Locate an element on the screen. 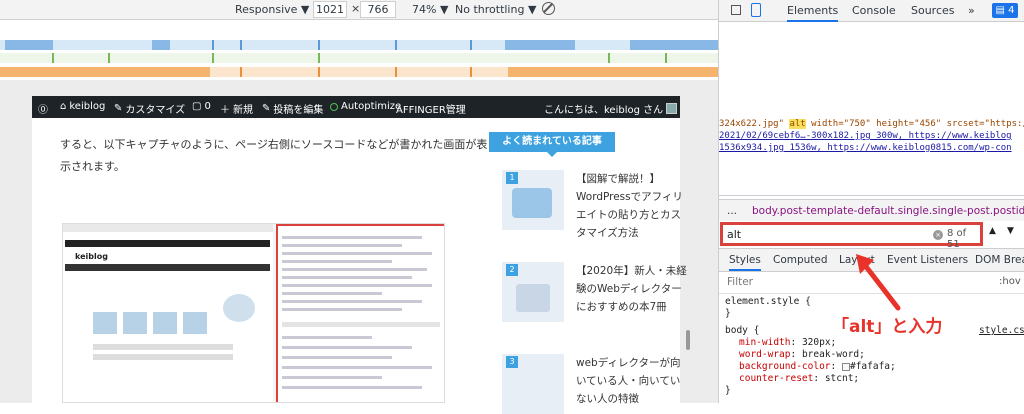 This screenshot has height=414, width=1024. admin-edit-post-link: ✎ 投稿を編集 is located at coordinates (292, 108).